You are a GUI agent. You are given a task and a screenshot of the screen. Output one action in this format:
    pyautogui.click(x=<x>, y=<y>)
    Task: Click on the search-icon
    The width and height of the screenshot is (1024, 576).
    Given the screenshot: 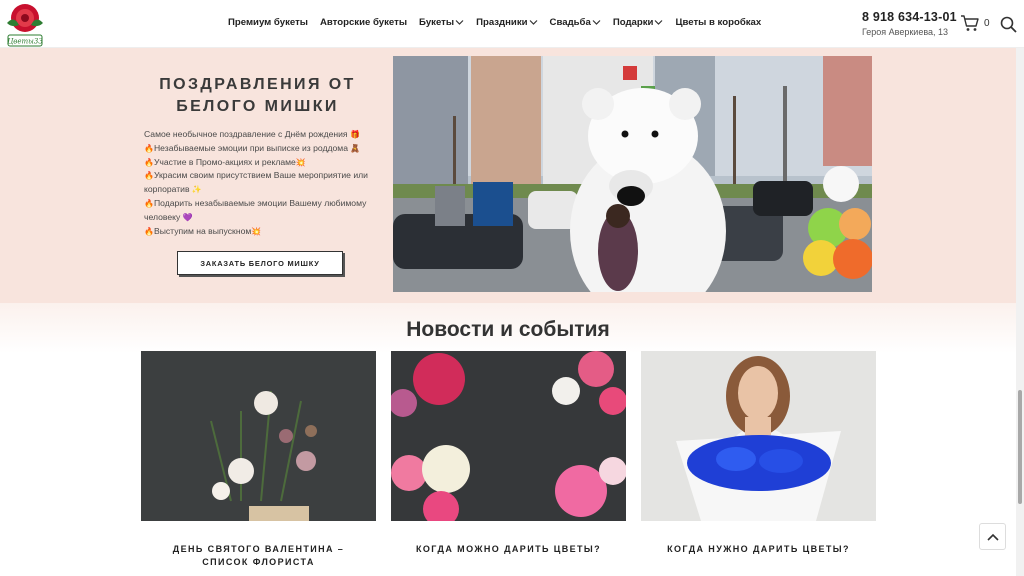 What is the action you would take?
    pyautogui.click(x=1008, y=24)
    